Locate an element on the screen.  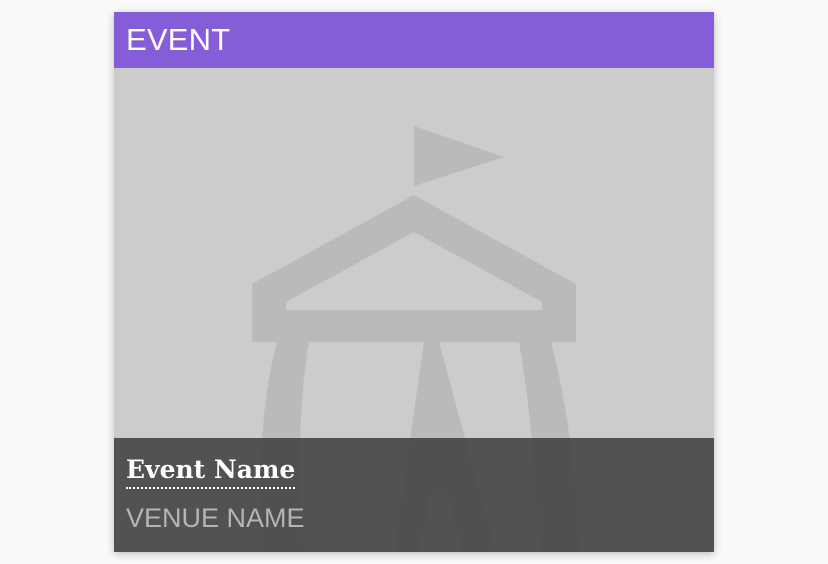
event-name-link: Event Name is located at coordinates (211, 471).